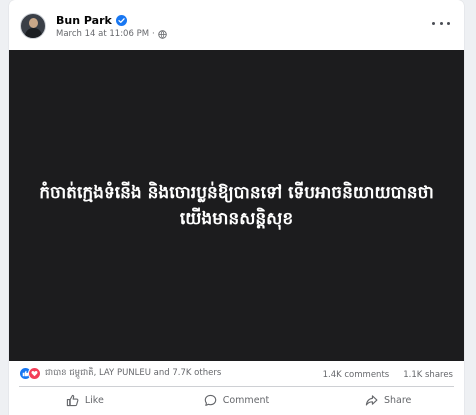 This screenshot has height=415, width=476. What do you see at coordinates (236, 386) in the screenshot?
I see `stats-divider` at bounding box center [236, 386].